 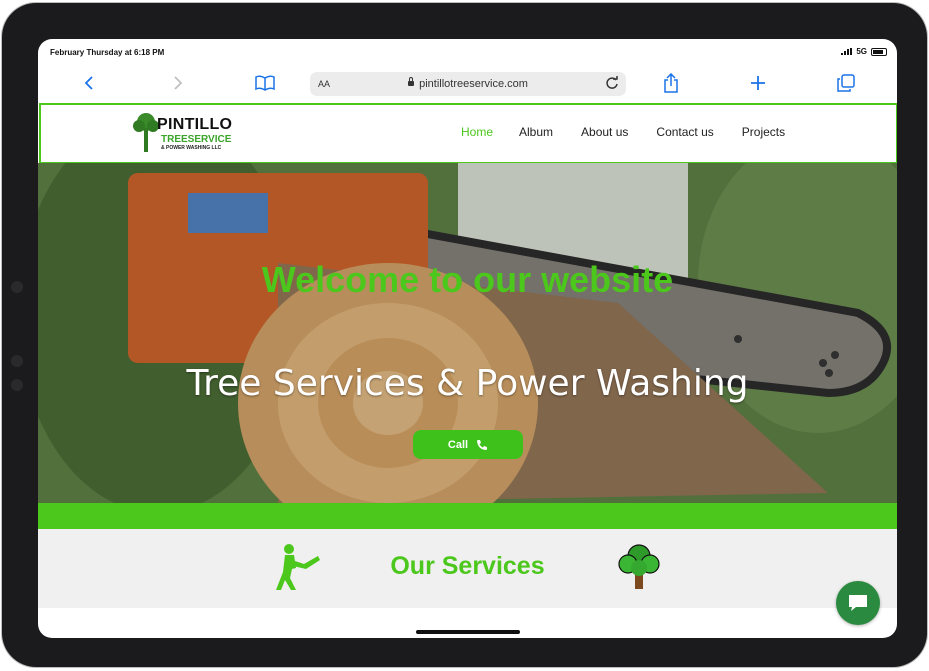 What do you see at coordinates (467, 516) in the screenshot?
I see `green-divider-band` at bounding box center [467, 516].